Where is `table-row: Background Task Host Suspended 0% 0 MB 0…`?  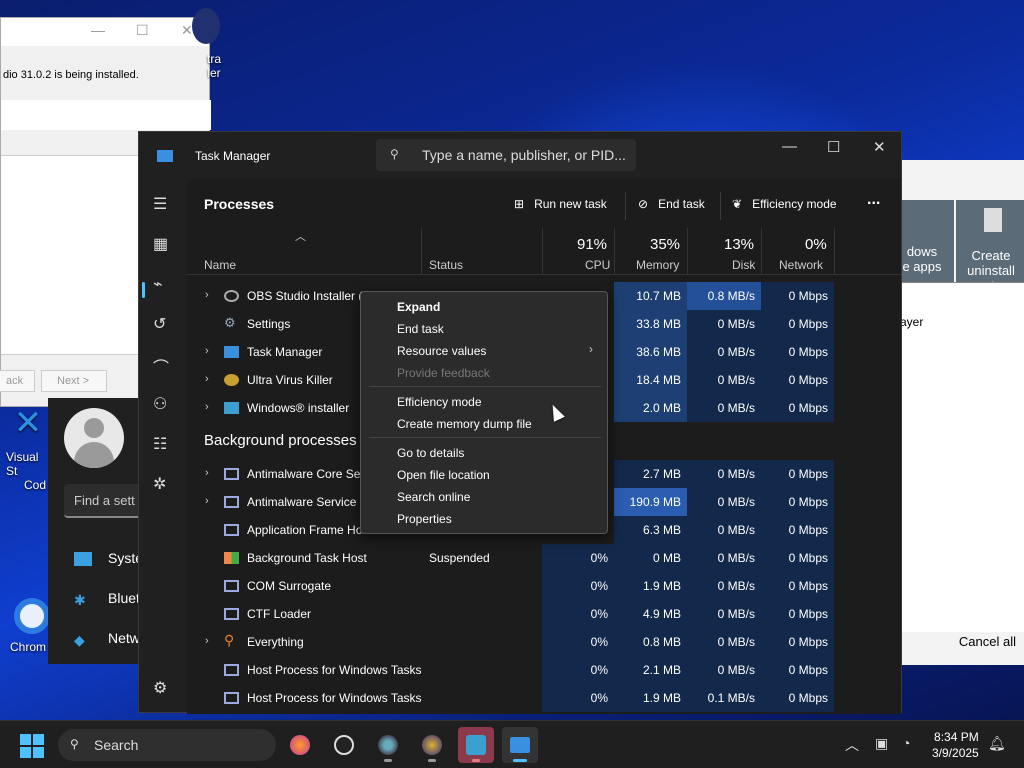 table-row: Background Task Host Suspended 0% 0 MB 0… is located at coordinates (544, 558).